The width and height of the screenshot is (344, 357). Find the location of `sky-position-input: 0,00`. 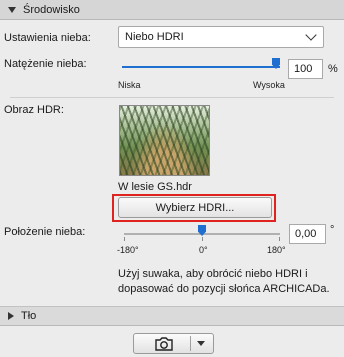

sky-position-input: 0,00 is located at coordinates (307, 234).